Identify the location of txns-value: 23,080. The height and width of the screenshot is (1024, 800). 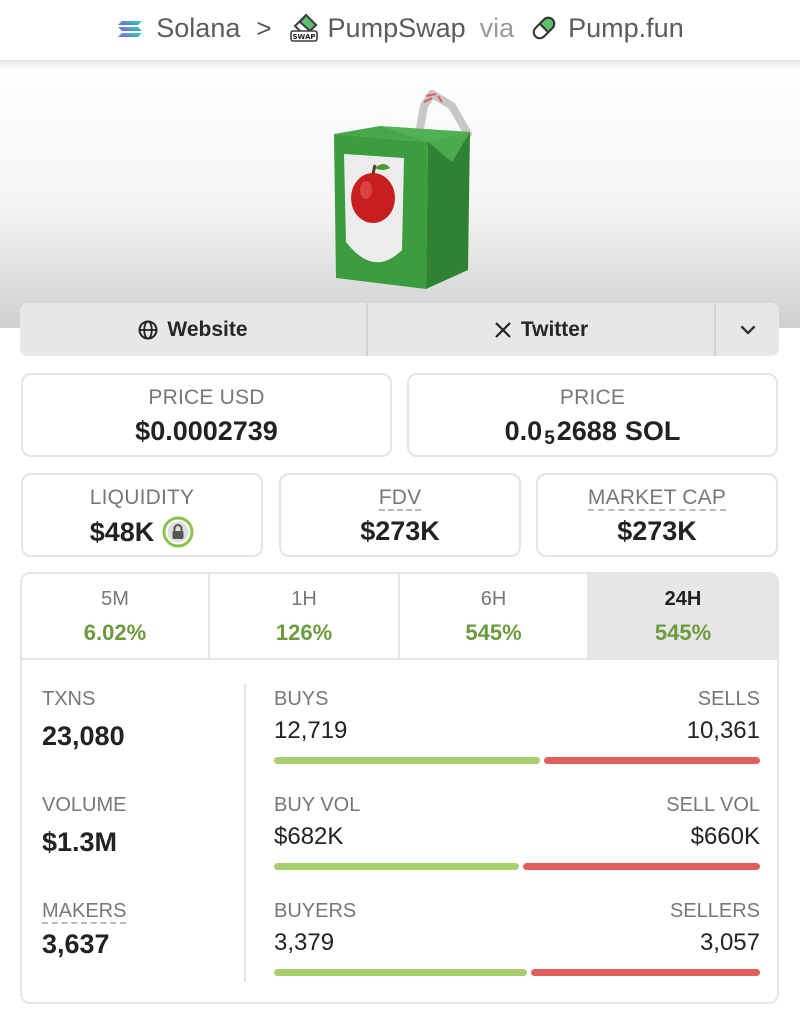
(83, 736).